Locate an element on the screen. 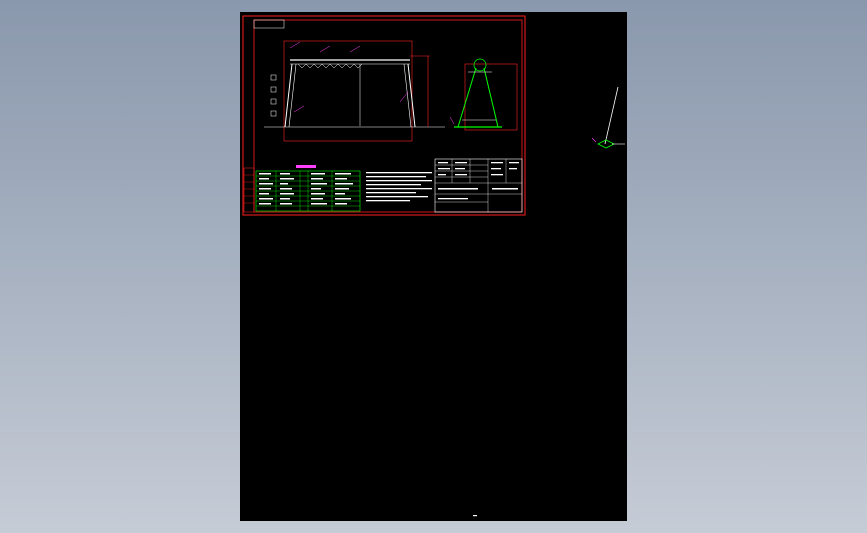 The height and width of the screenshot is (533, 867). sketch-line is located at coordinates (611, 115).